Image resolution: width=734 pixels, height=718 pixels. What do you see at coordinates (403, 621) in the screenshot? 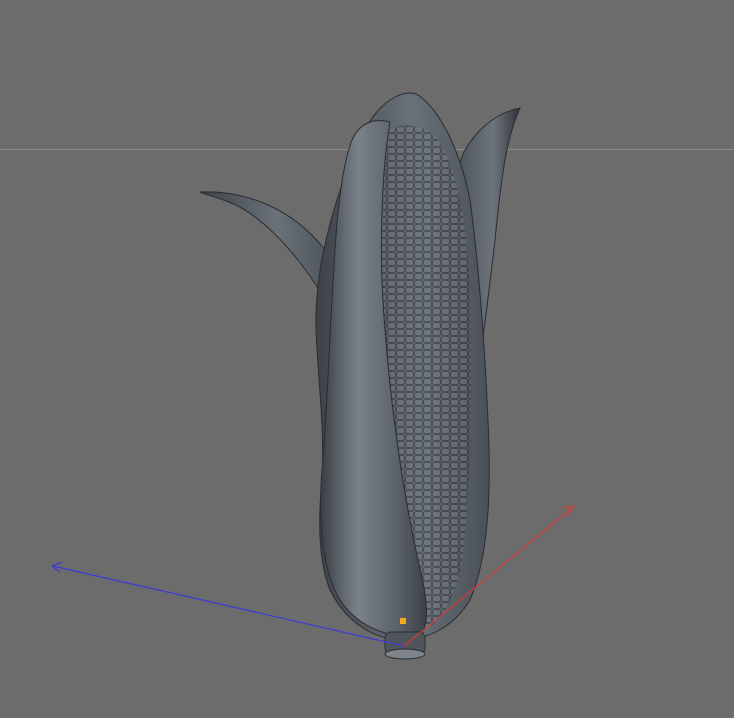
I see `pivot-handle` at bounding box center [403, 621].